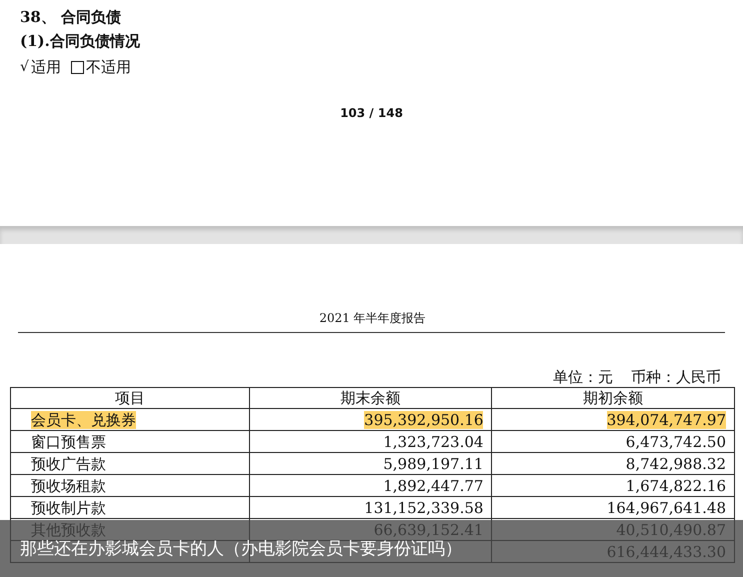 The height and width of the screenshot is (577, 743). What do you see at coordinates (676, 377) in the screenshot?
I see `currency-label: 币种：人民币` at bounding box center [676, 377].